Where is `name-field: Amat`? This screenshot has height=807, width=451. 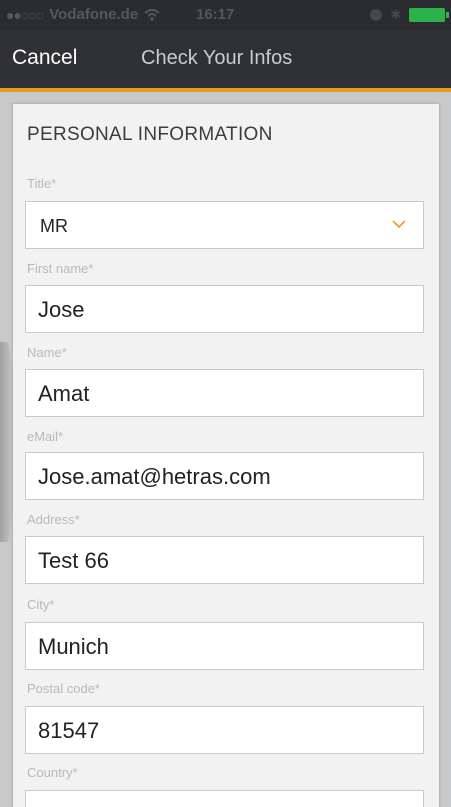
name-field: Amat is located at coordinates (224, 393).